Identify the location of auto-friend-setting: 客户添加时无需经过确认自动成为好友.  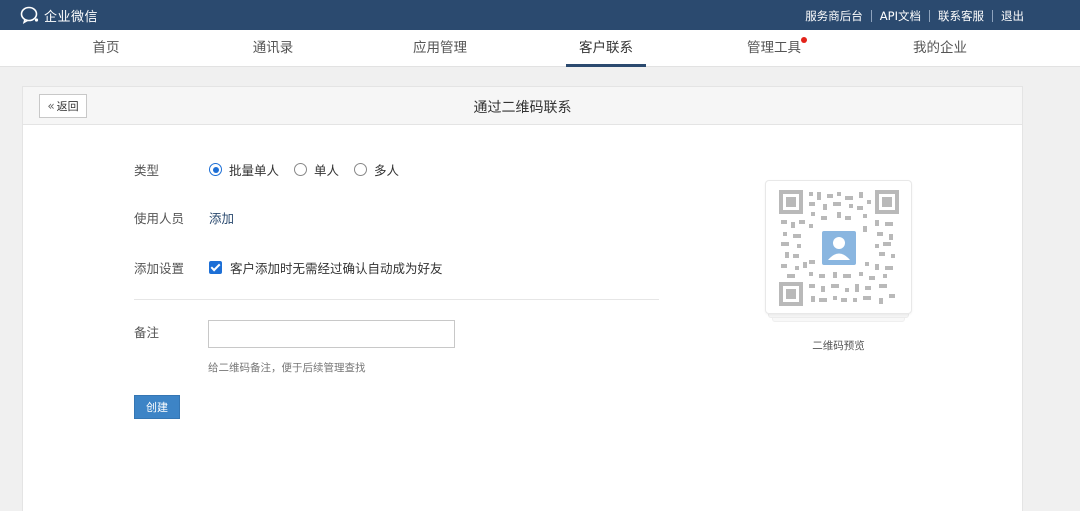
(326, 267).